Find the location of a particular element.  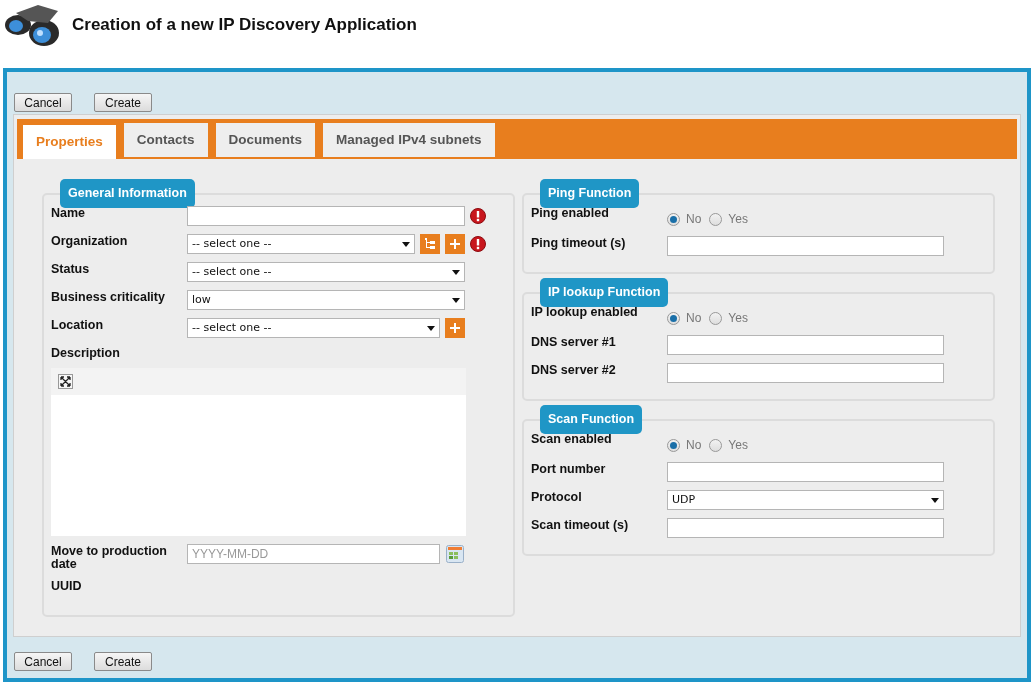

field-label: Protocol is located at coordinates (556, 497).